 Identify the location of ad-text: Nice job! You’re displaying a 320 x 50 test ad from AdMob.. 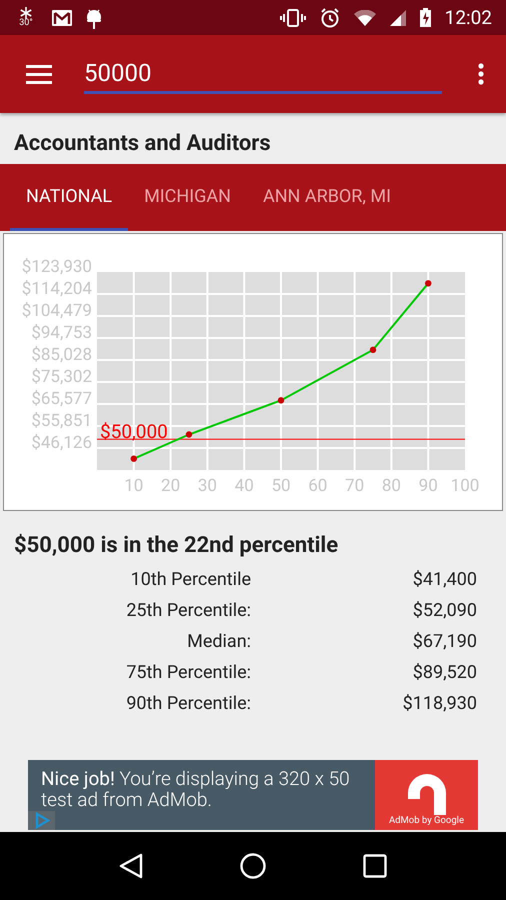
(196, 789).